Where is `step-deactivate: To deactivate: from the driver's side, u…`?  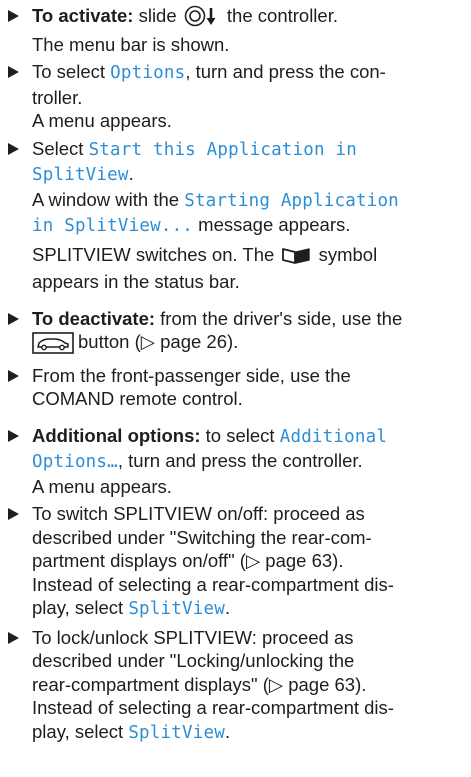
step-deactivate: To deactivate: from the driver's side, u… is located at coordinates (235, 333).